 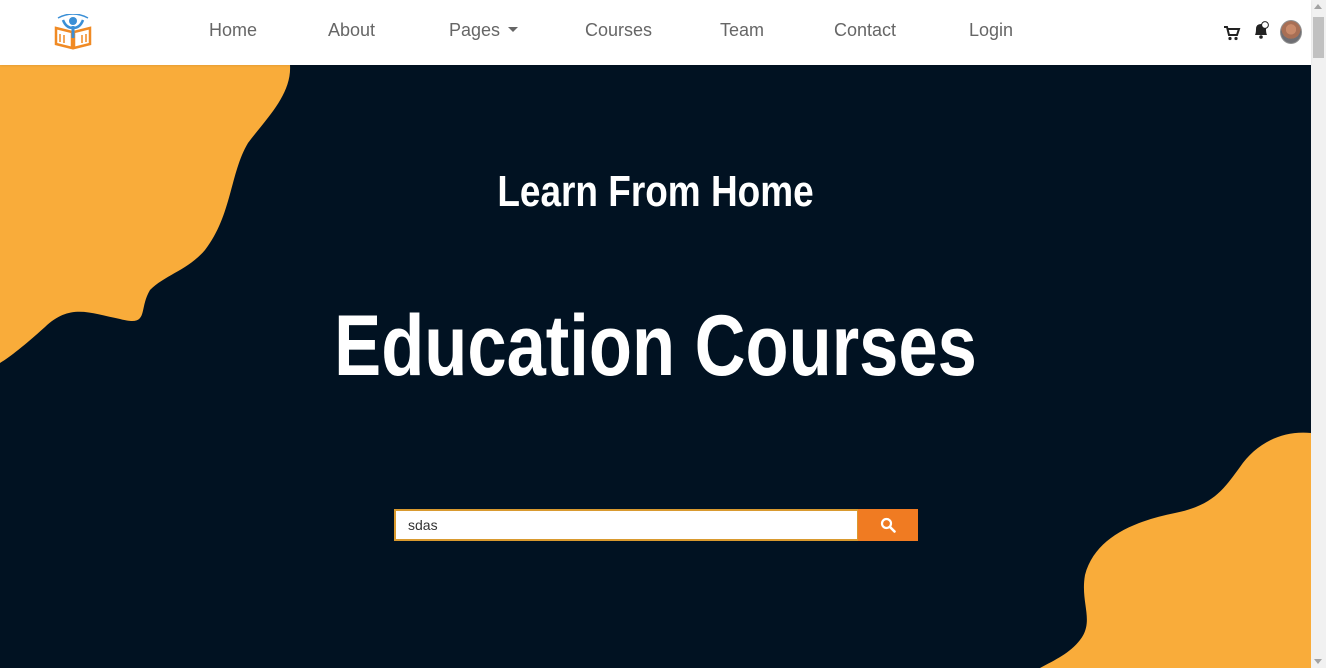 I want to click on search-icon, so click(x=888, y=525).